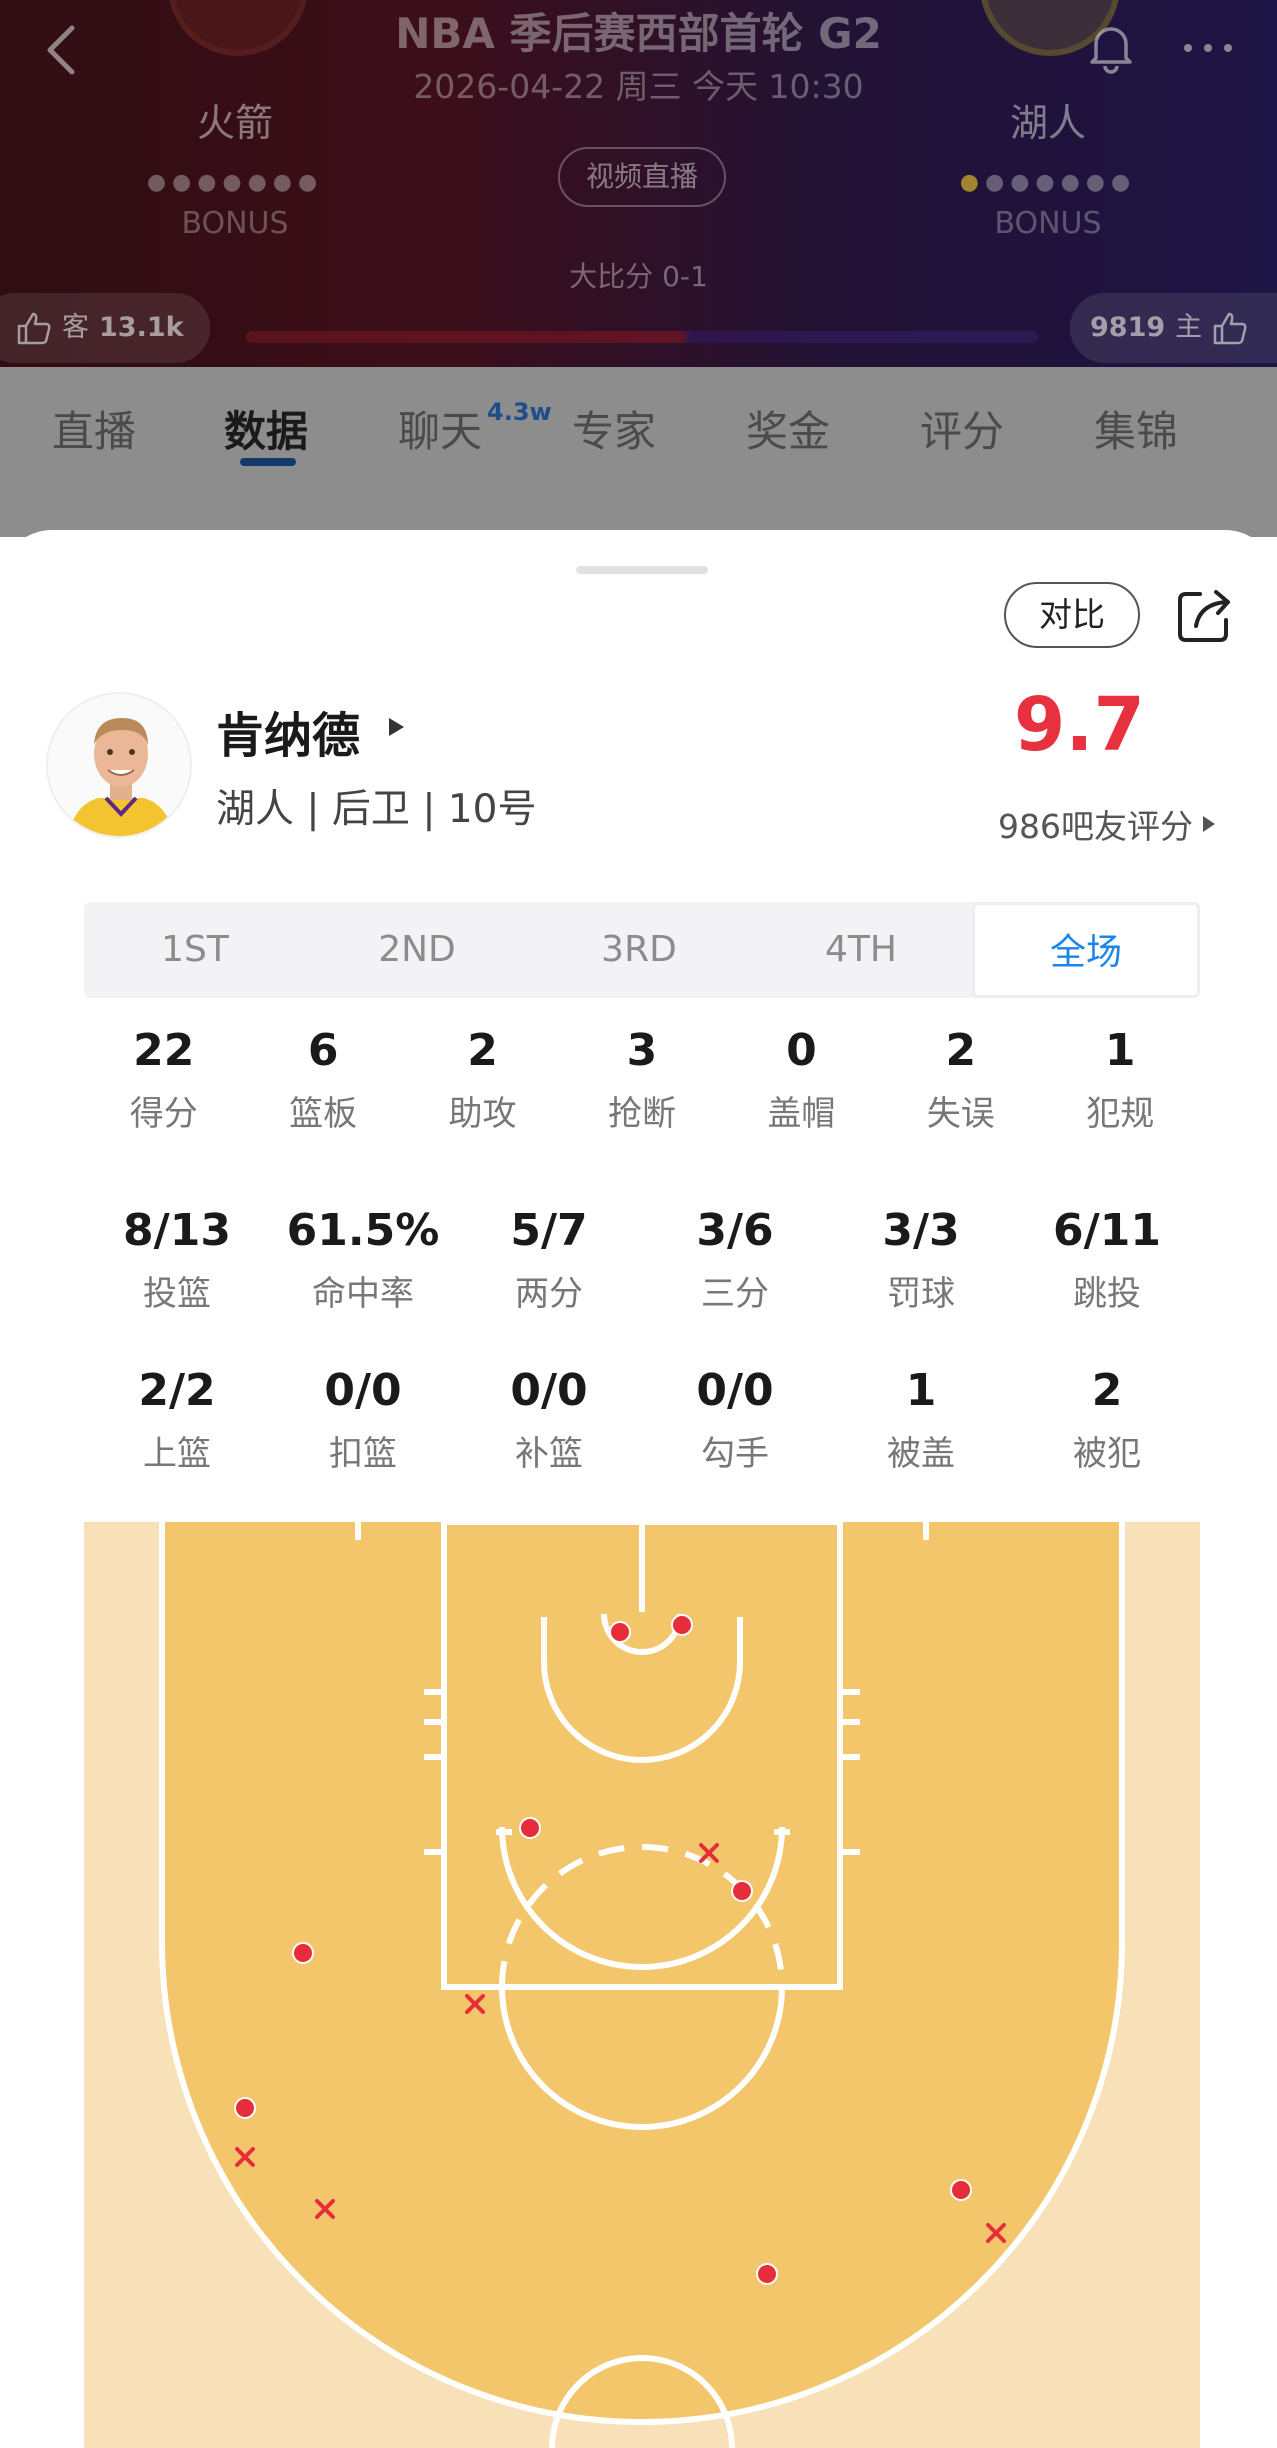 The height and width of the screenshot is (2448, 1277). Describe the element at coordinates (322, 1078) in the screenshot. I see `stat-rebounds: 6 篮板` at that location.